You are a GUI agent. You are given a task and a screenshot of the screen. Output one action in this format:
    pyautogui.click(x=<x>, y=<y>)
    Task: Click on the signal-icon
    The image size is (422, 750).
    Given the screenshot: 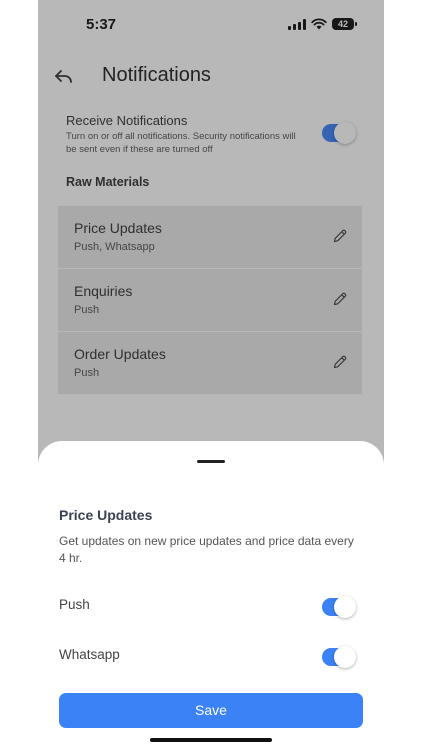 What is the action you would take?
    pyautogui.click(x=297, y=24)
    